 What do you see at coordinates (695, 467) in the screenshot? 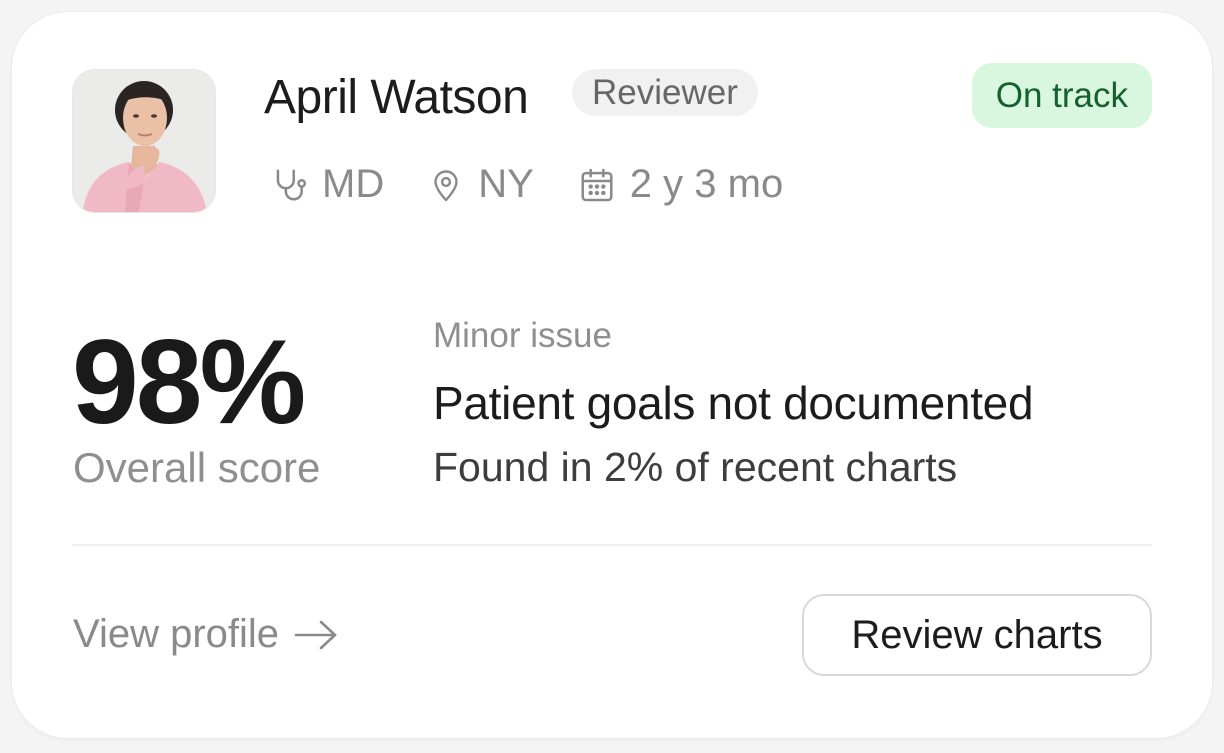
I see `issue-detail: Found in 2% of recent charts` at bounding box center [695, 467].